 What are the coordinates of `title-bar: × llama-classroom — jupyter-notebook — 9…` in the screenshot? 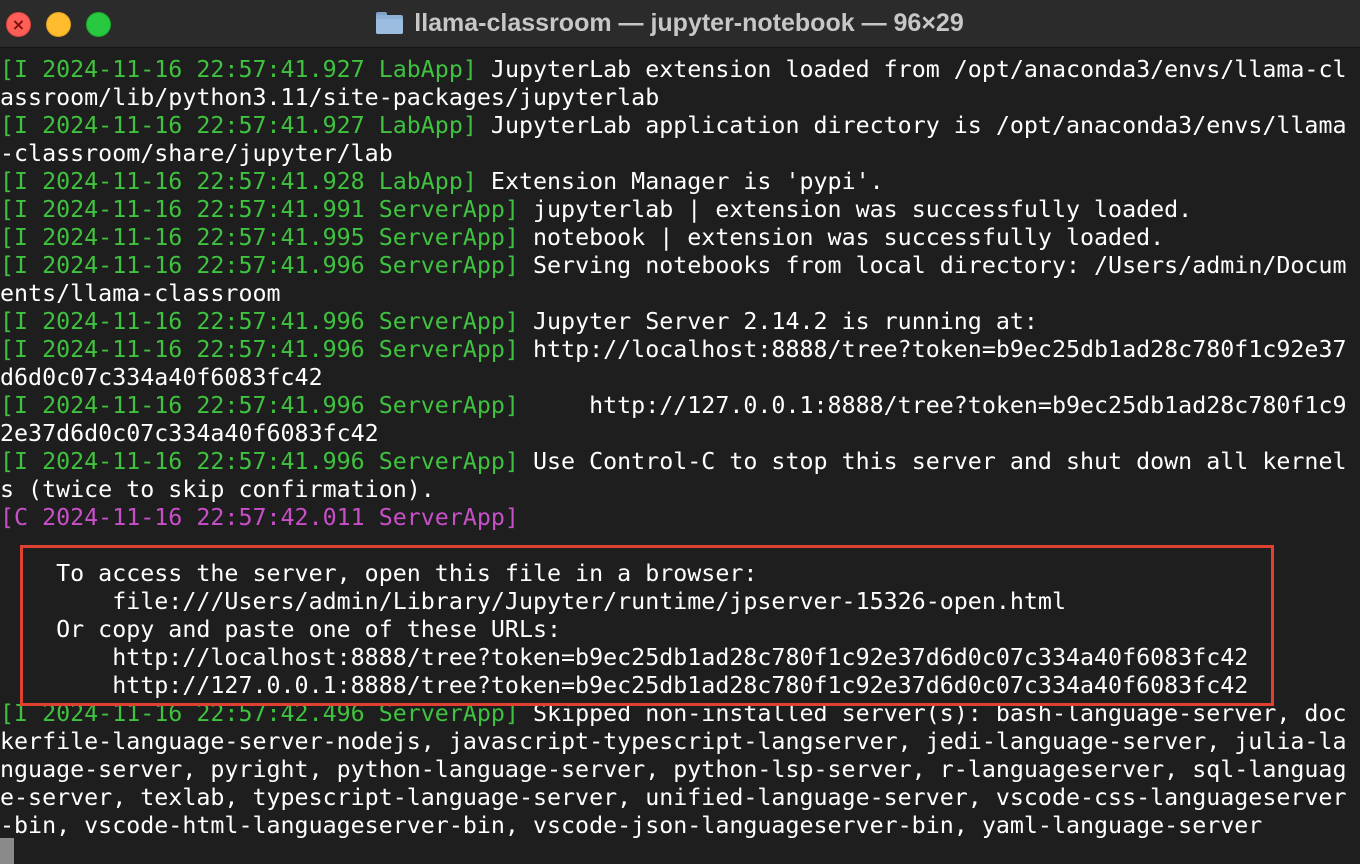 It's located at (680, 24).